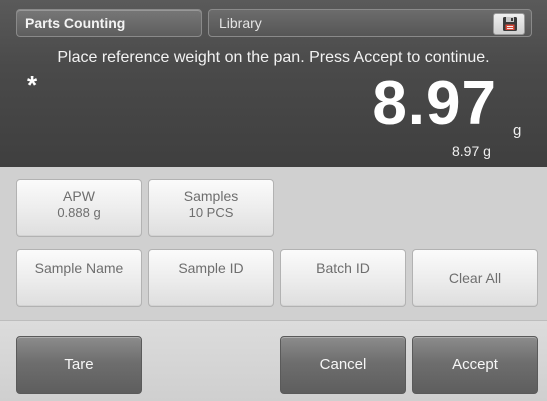 The height and width of the screenshot is (401, 547). I want to click on tare-button: Tare, so click(79, 365).